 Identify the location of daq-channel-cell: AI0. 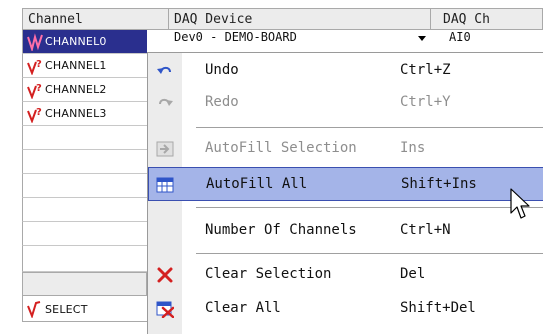
(487, 38).